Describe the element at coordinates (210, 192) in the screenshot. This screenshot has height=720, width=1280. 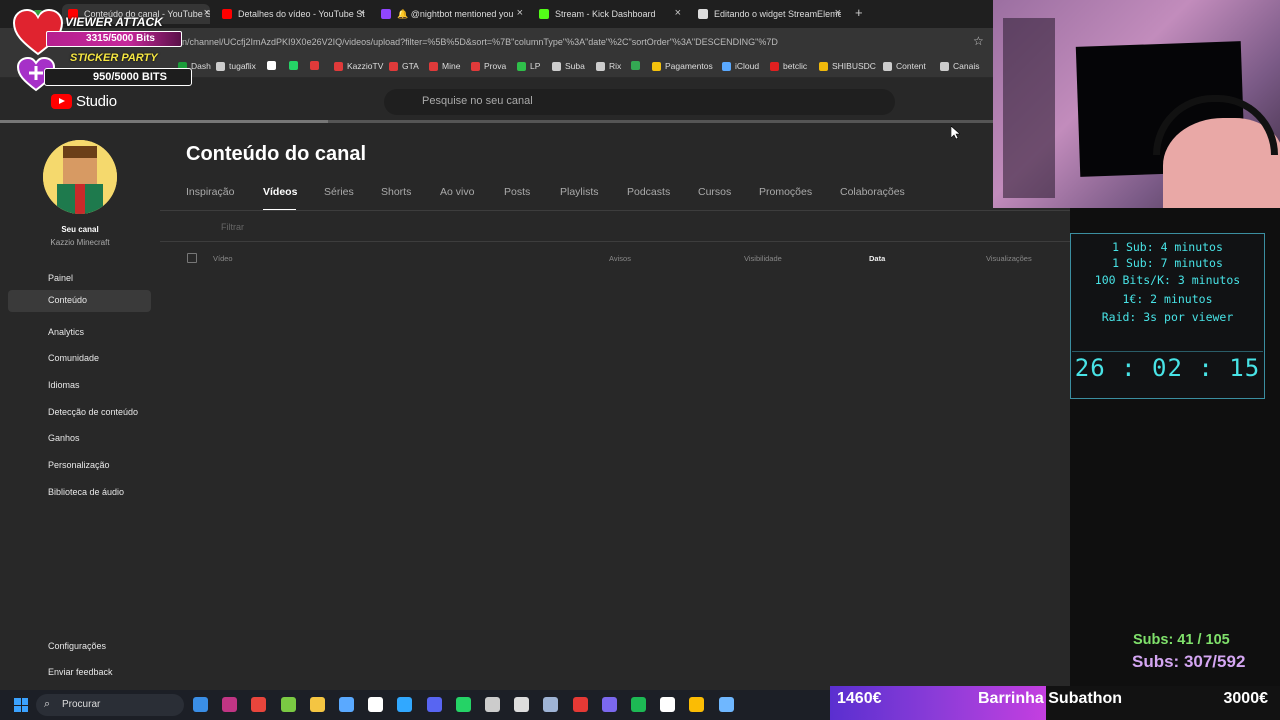
I see `tab-inspiracao: Inspiração` at that location.